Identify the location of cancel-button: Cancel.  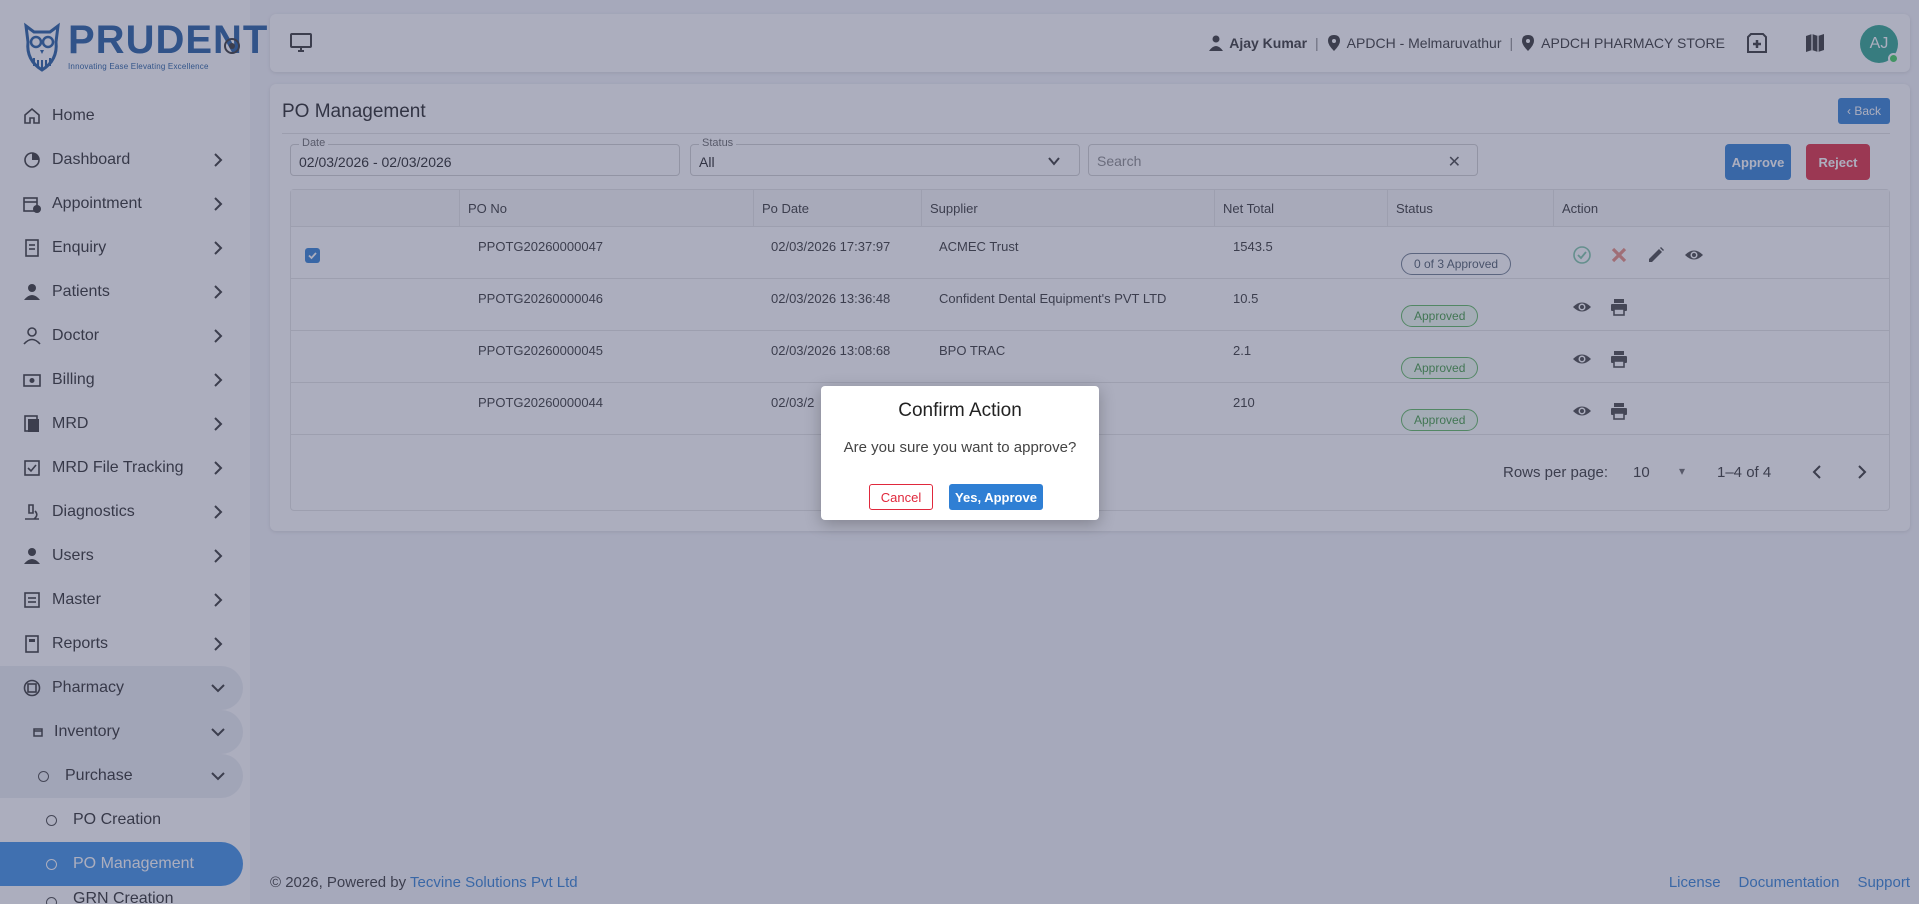
(901, 497).